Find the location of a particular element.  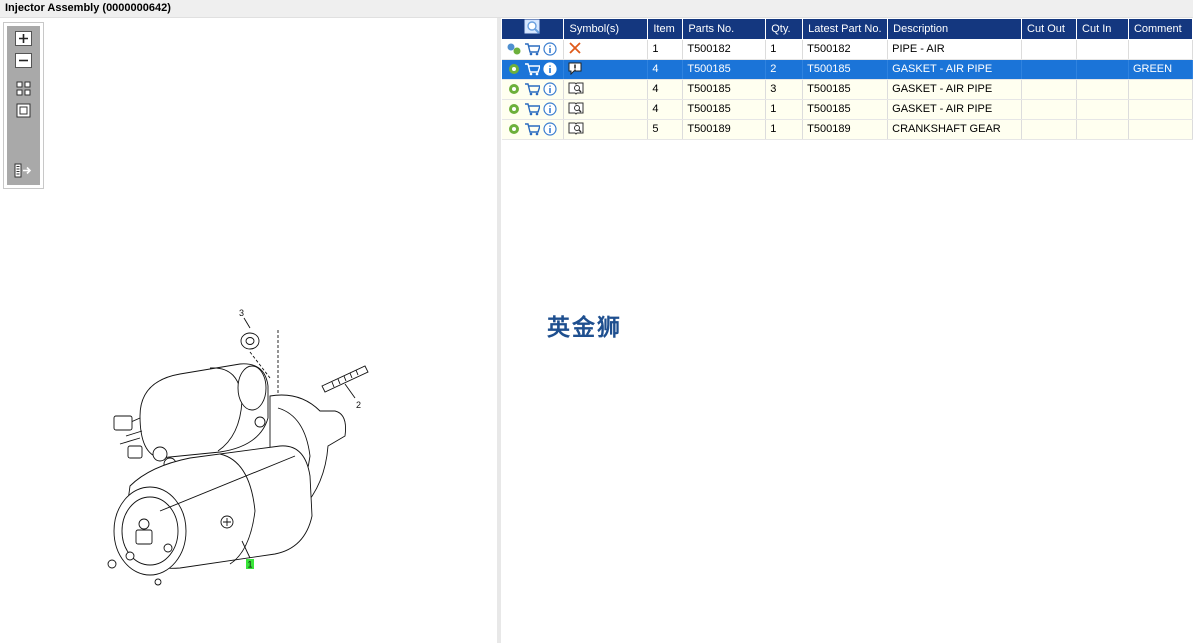

zoom-in-button is located at coordinates (23, 38).